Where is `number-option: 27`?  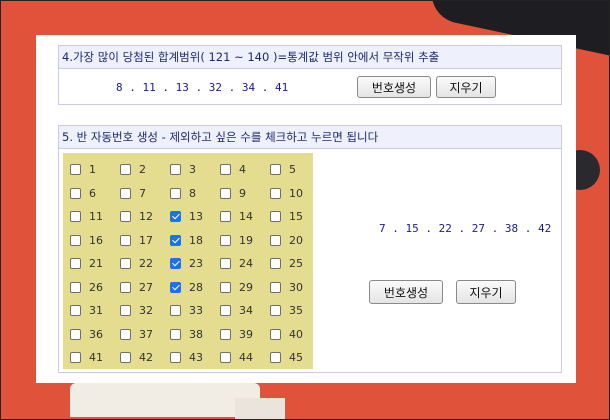
number-option: 27 is located at coordinates (136, 287).